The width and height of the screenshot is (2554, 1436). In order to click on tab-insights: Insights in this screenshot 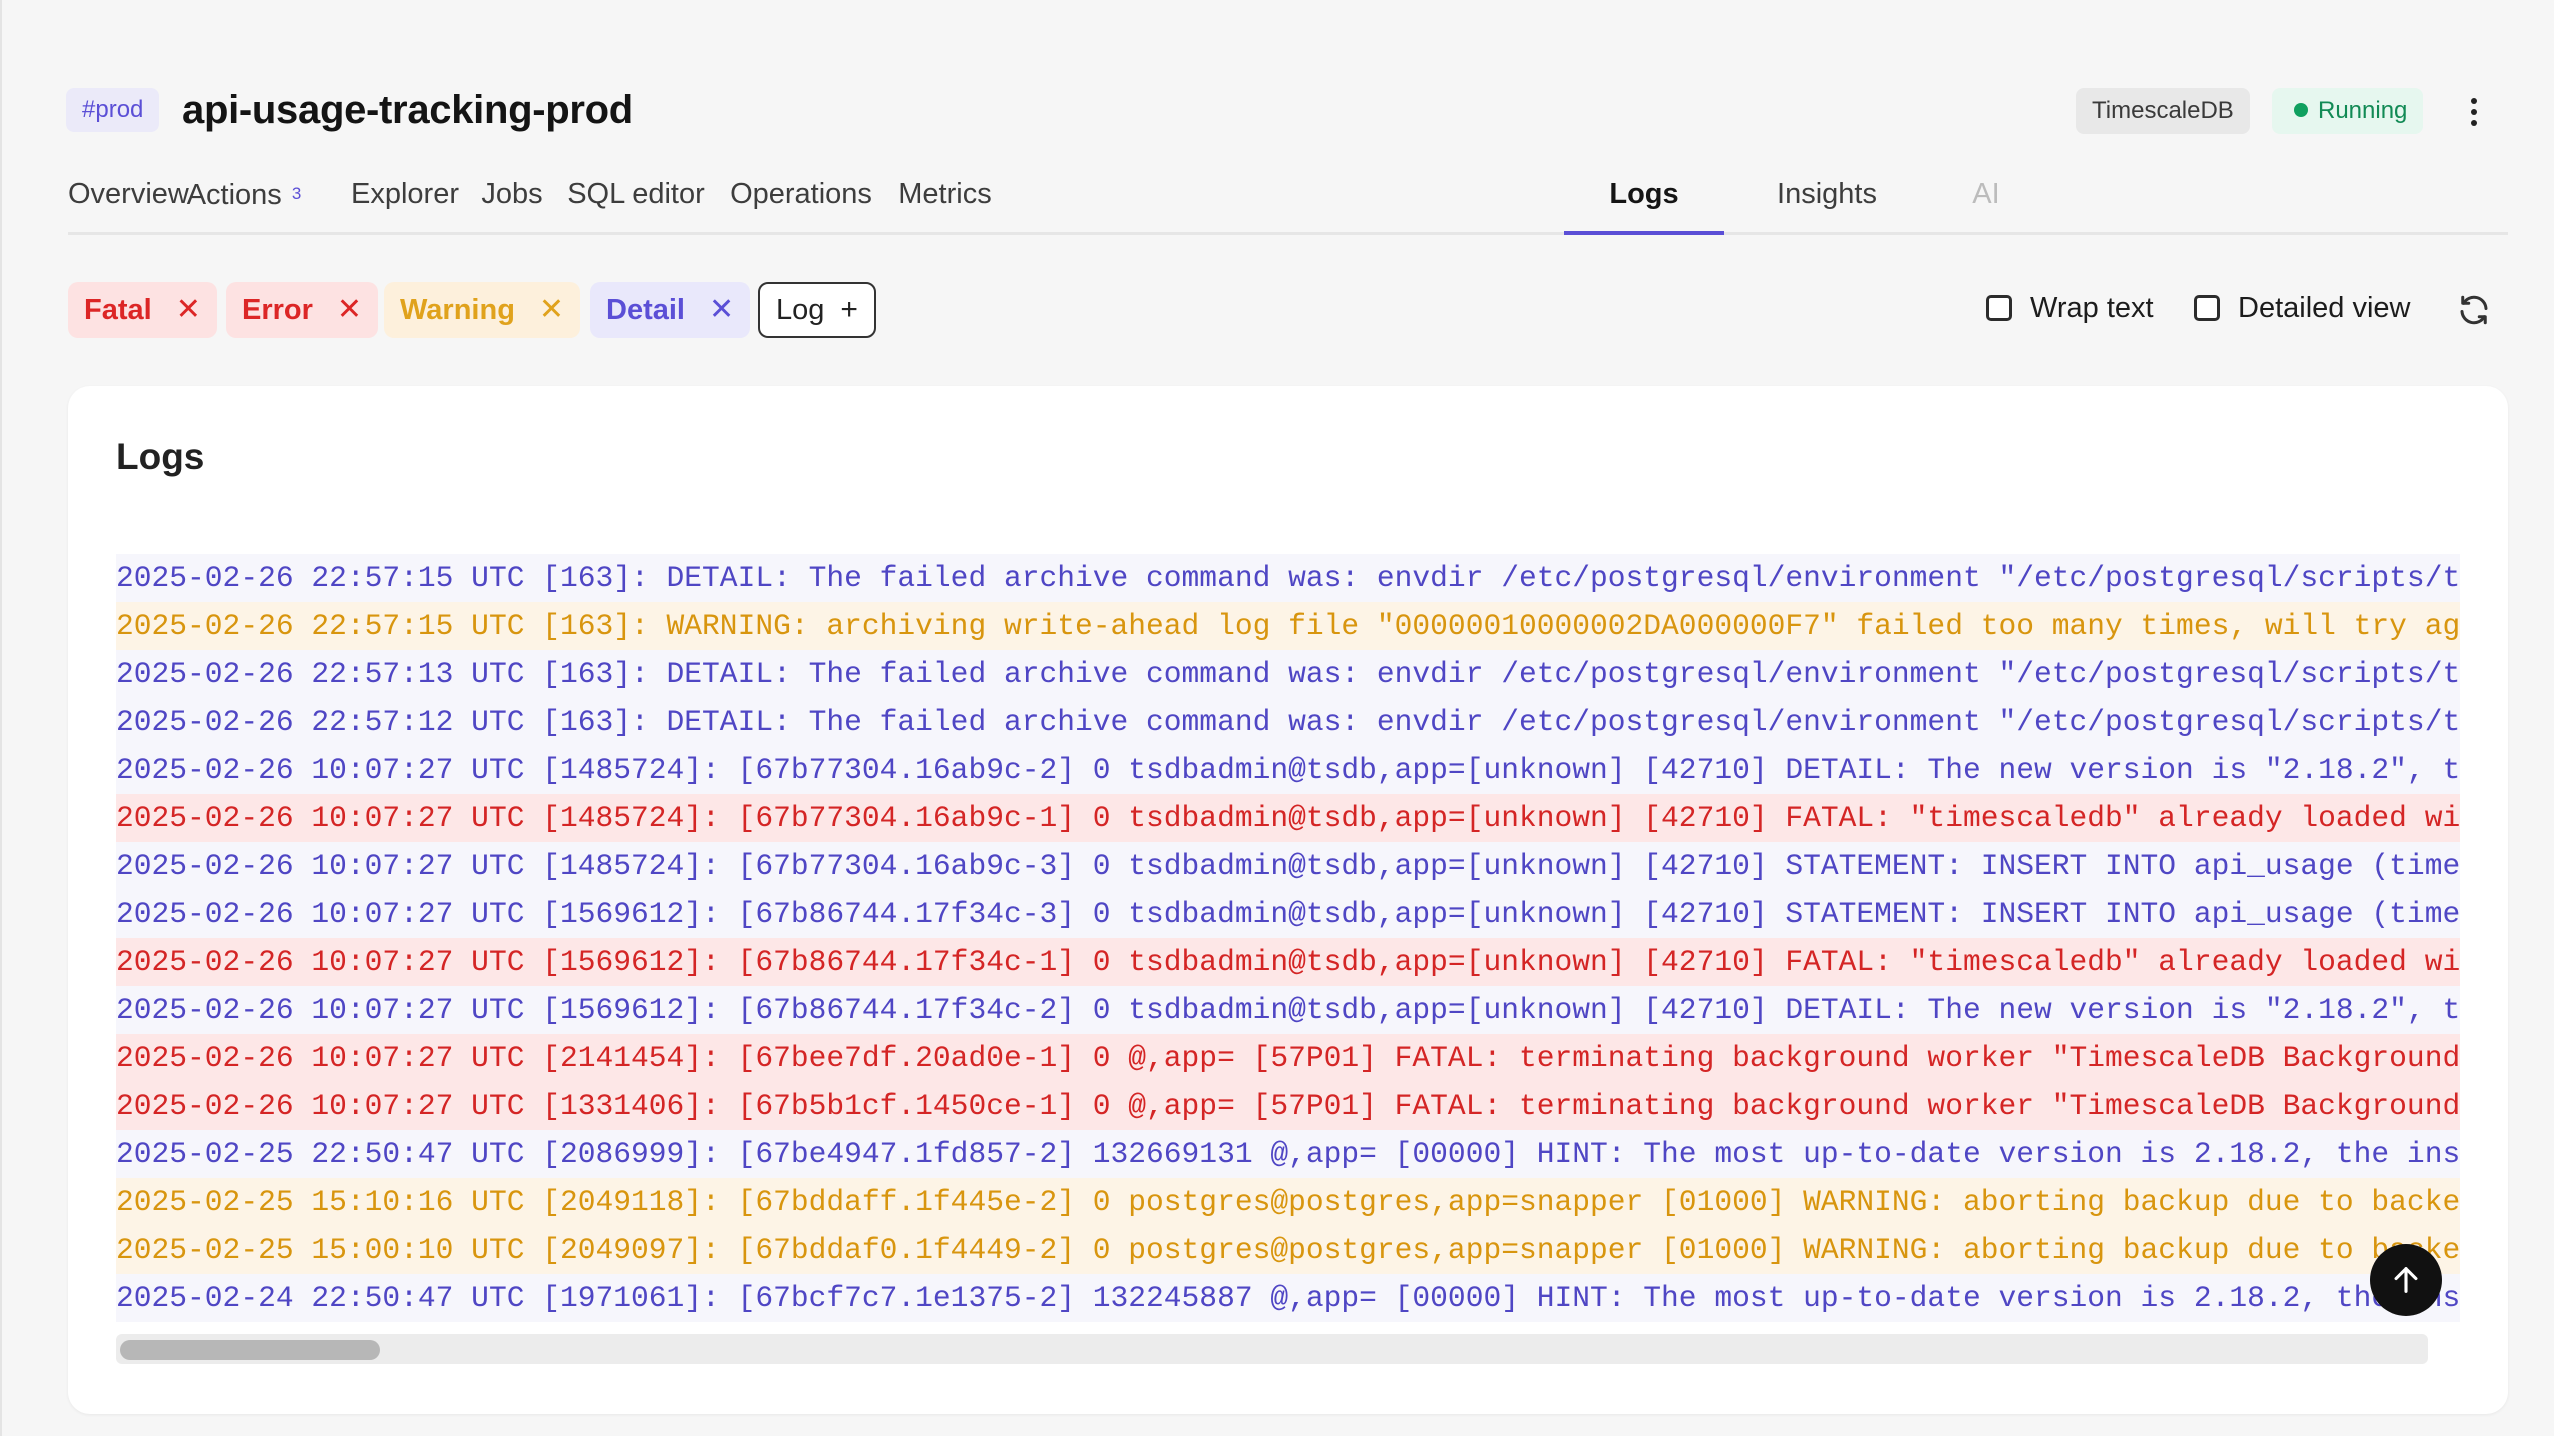, I will do `click(1827, 196)`.